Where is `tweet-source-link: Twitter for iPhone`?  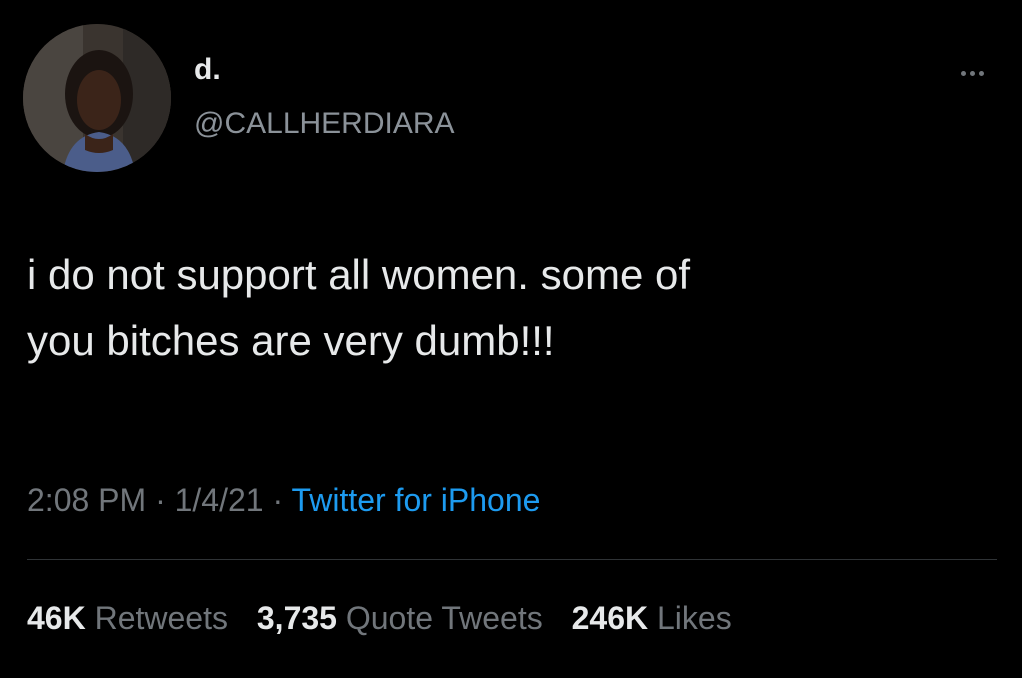 tweet-source-link: Twitter for iPhone is located at coordinates (415, 500).